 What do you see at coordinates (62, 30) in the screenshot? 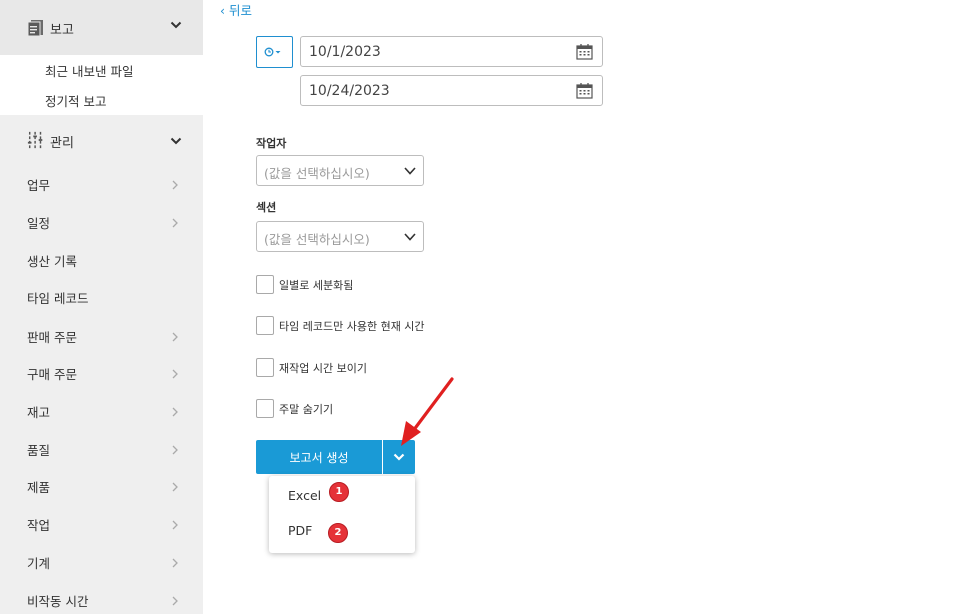
I see `sidebar-section-label: 보고` at bounding box center [62, 30].